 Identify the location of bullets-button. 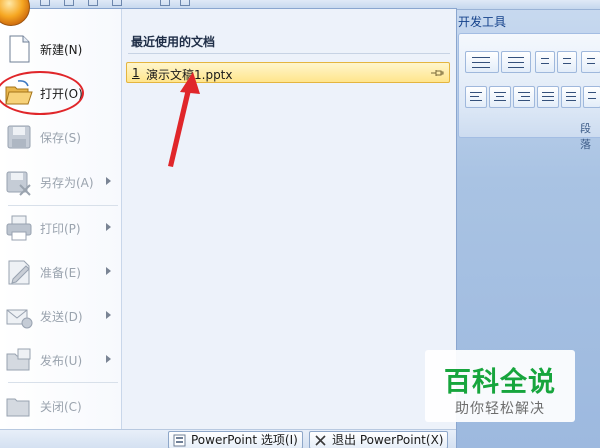
(482, 62).